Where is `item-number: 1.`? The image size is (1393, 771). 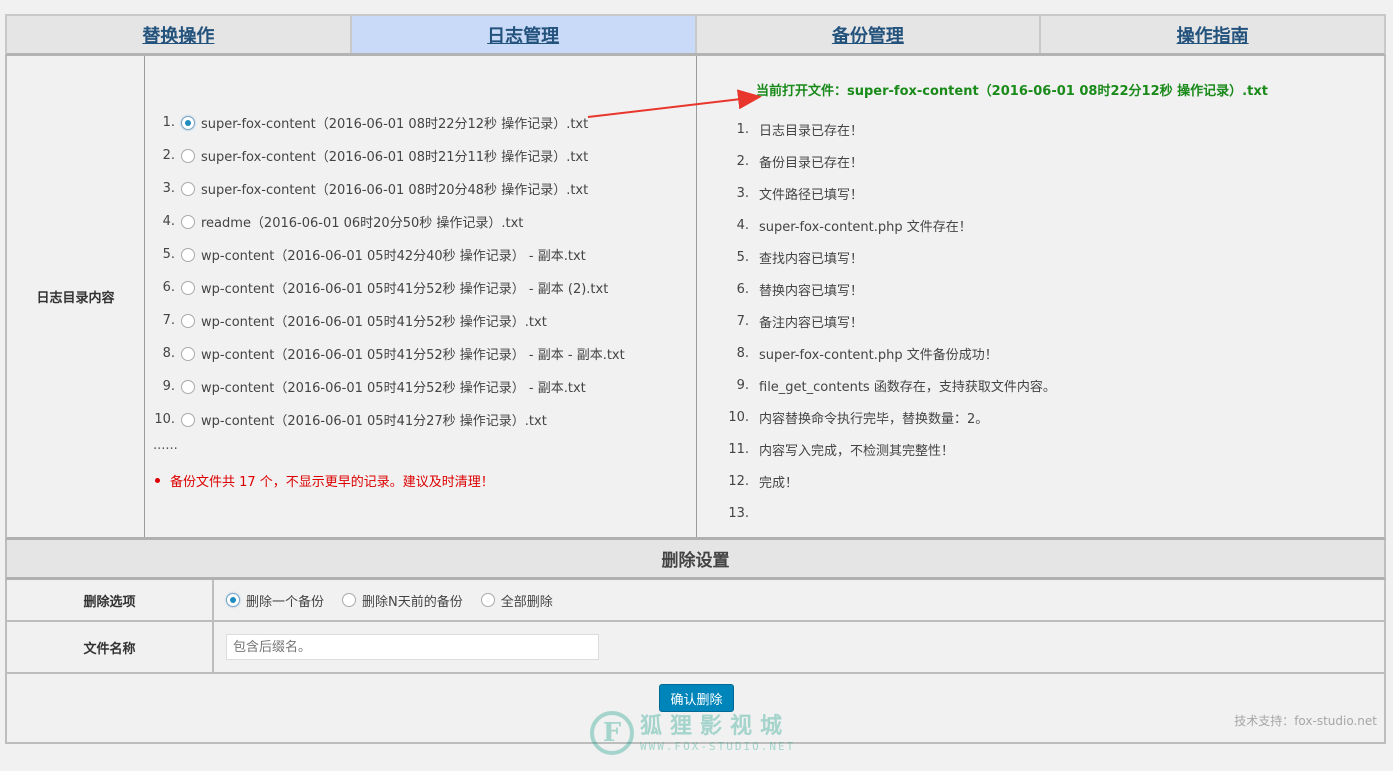 item-number: 1. is located at coordinates (168, 122).